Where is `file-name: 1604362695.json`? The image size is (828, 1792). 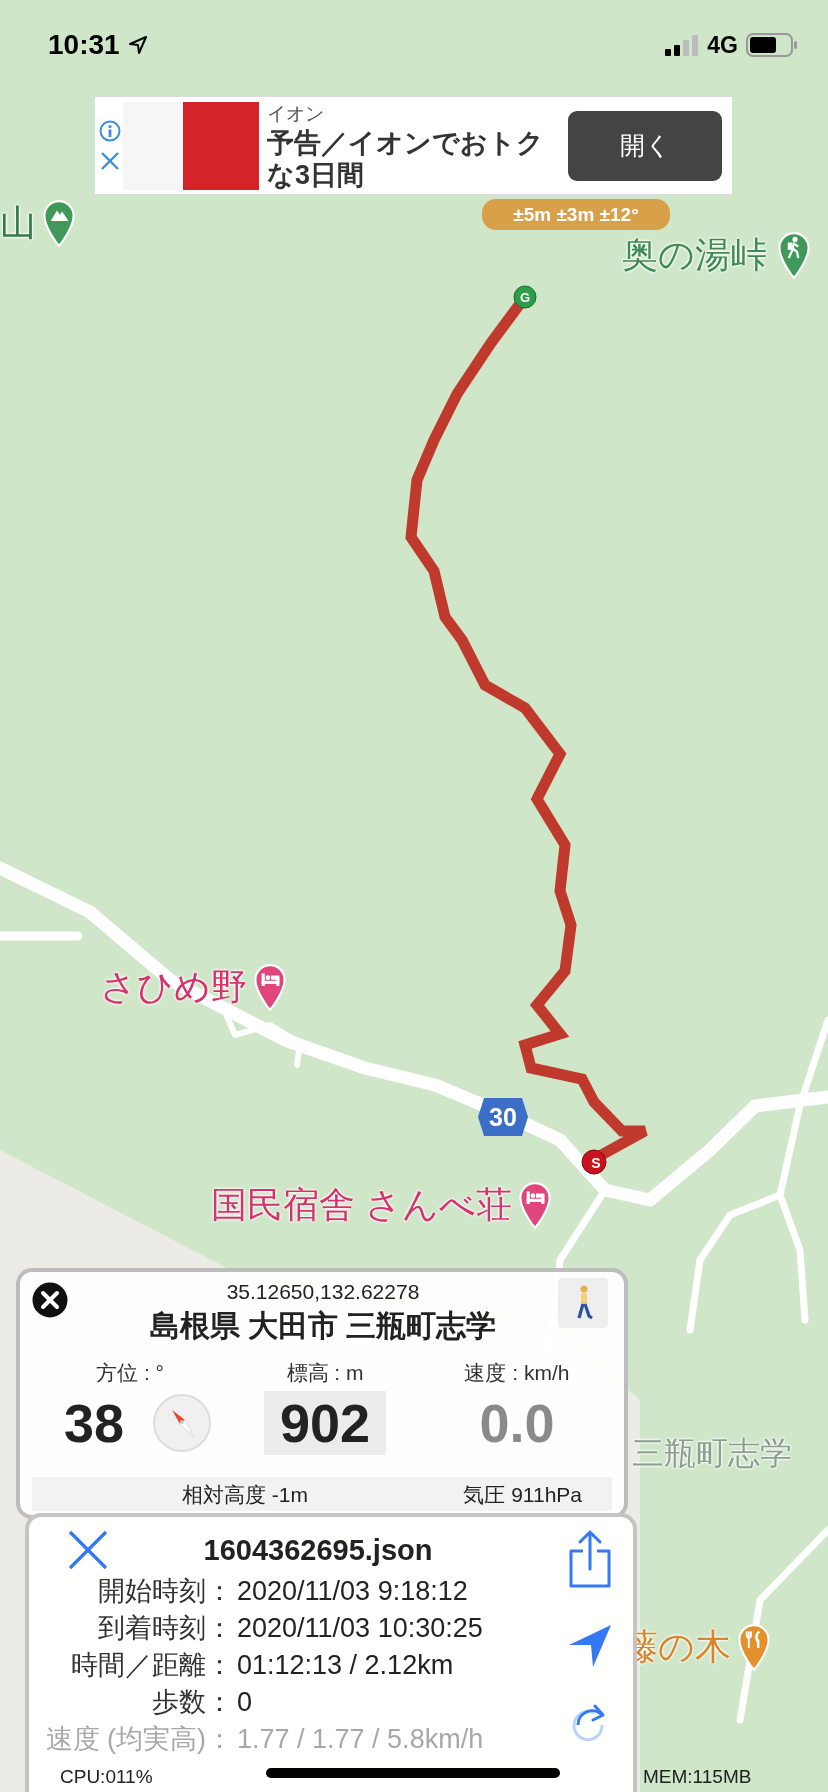 file-name: 1604362695.json is located at coordinates (318, 1550).